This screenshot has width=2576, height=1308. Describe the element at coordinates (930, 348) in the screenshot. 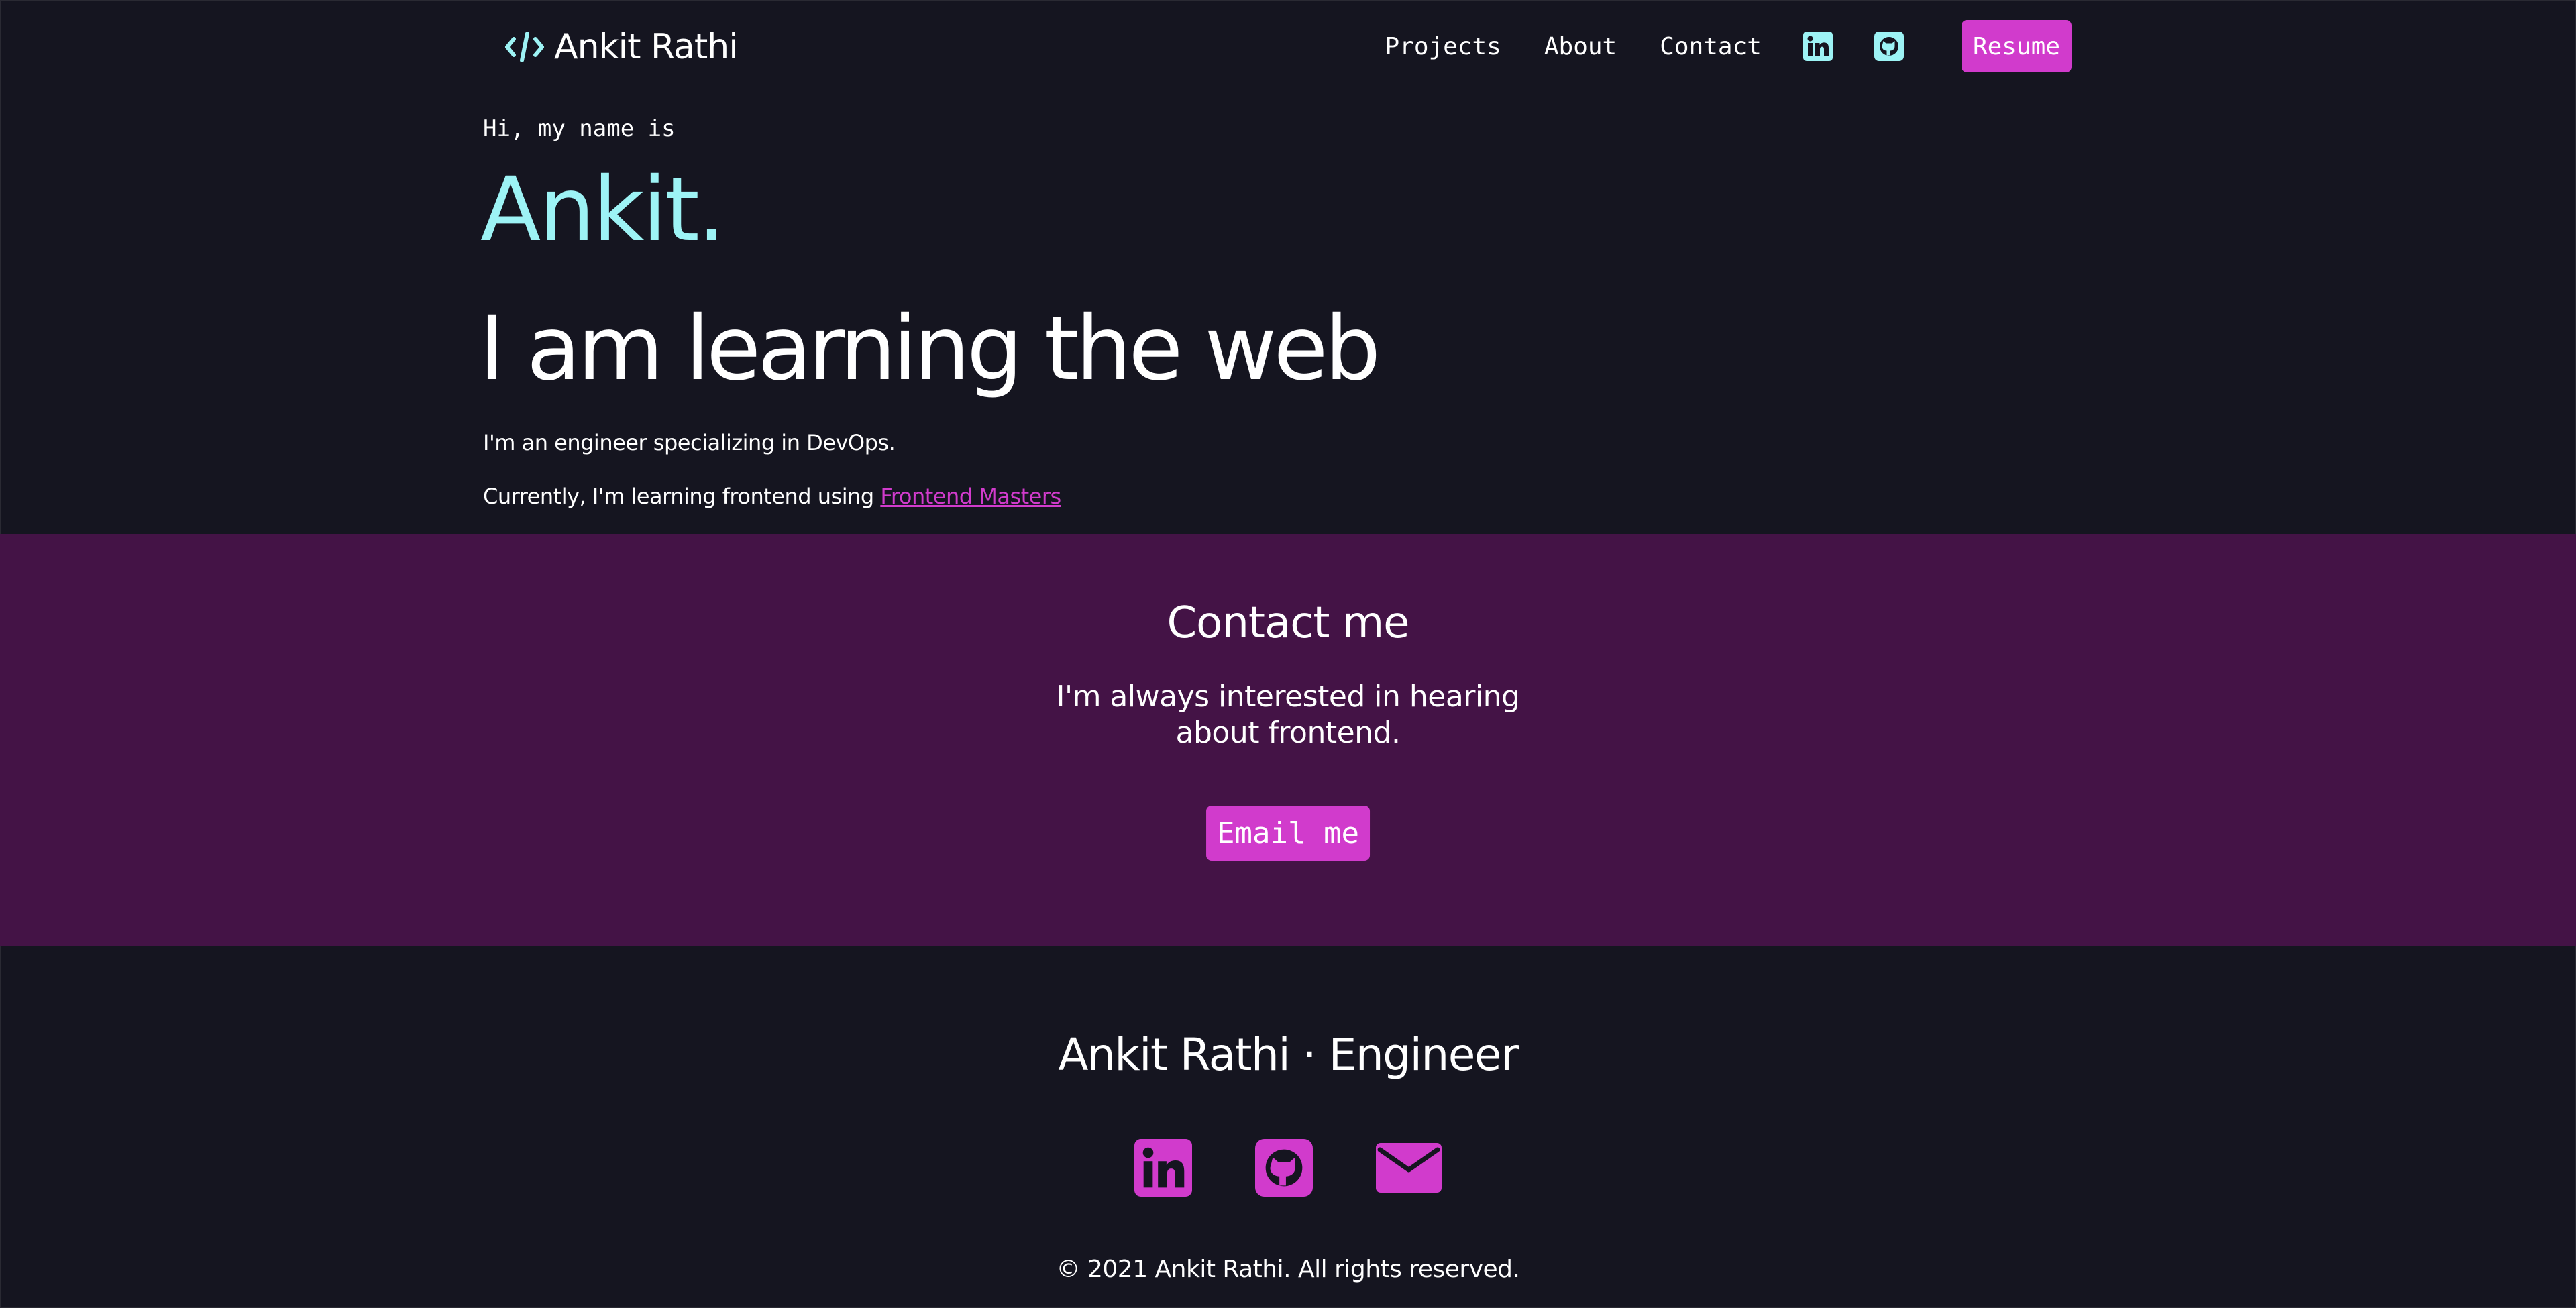

I see `hero-headline: I am learning the web` at that location.